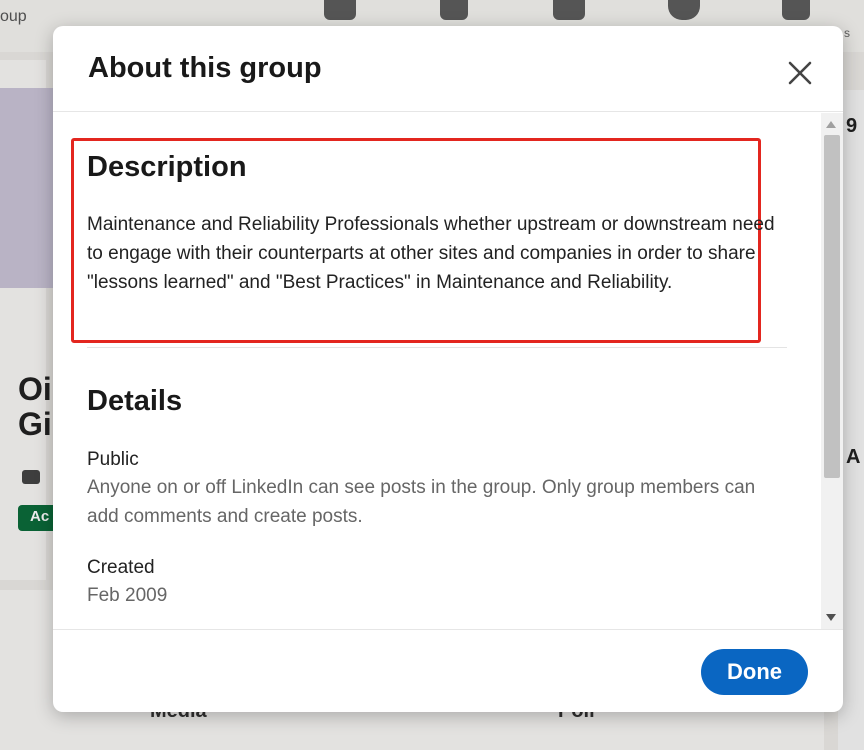 This screenshot has height=750, width=864. Describe the element at coordinates (437, 347) in the screenshot. I see `section-divider` at that location.